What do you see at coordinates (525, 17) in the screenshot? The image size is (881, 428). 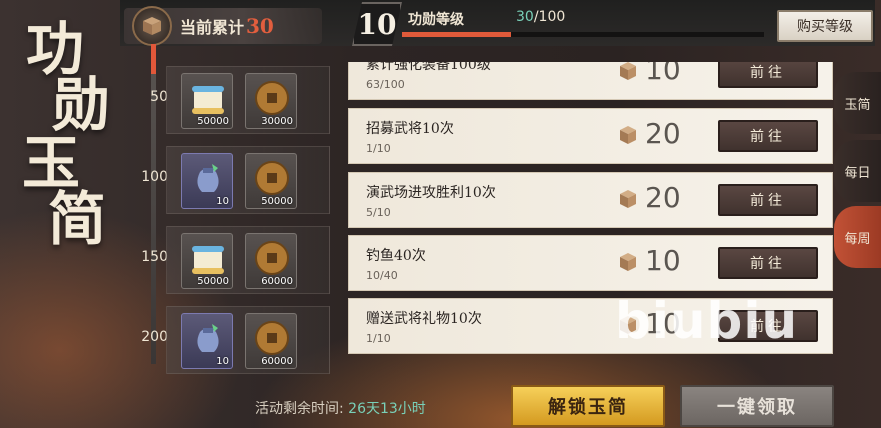 I see `level-progress-current: 30` at bounding box center [525, 17].